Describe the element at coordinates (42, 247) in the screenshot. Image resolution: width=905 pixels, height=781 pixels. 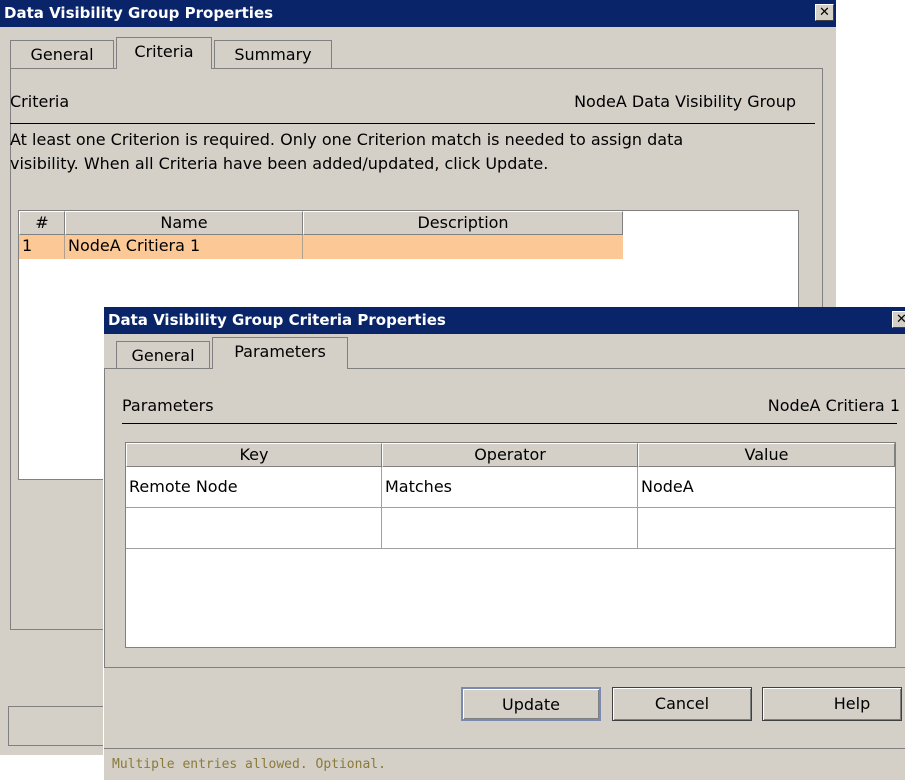
I see `row-num: 1` at that location.